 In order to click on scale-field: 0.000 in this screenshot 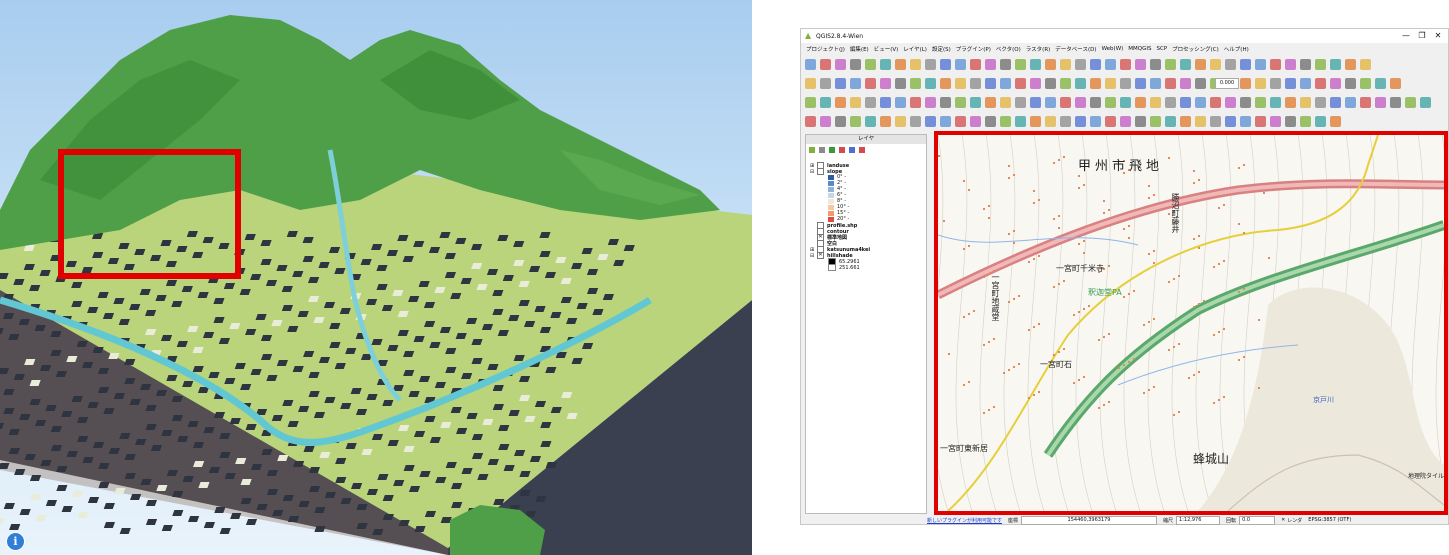, I will do `click(1227, 83)`.